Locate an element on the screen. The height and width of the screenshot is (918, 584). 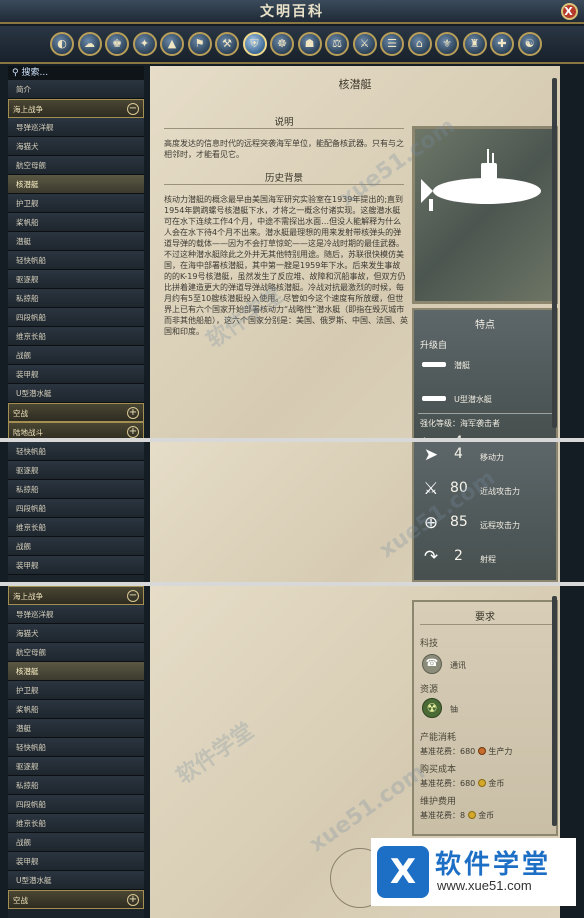
radio-tech-icon: ☎ is located at coordinates (432, 664).